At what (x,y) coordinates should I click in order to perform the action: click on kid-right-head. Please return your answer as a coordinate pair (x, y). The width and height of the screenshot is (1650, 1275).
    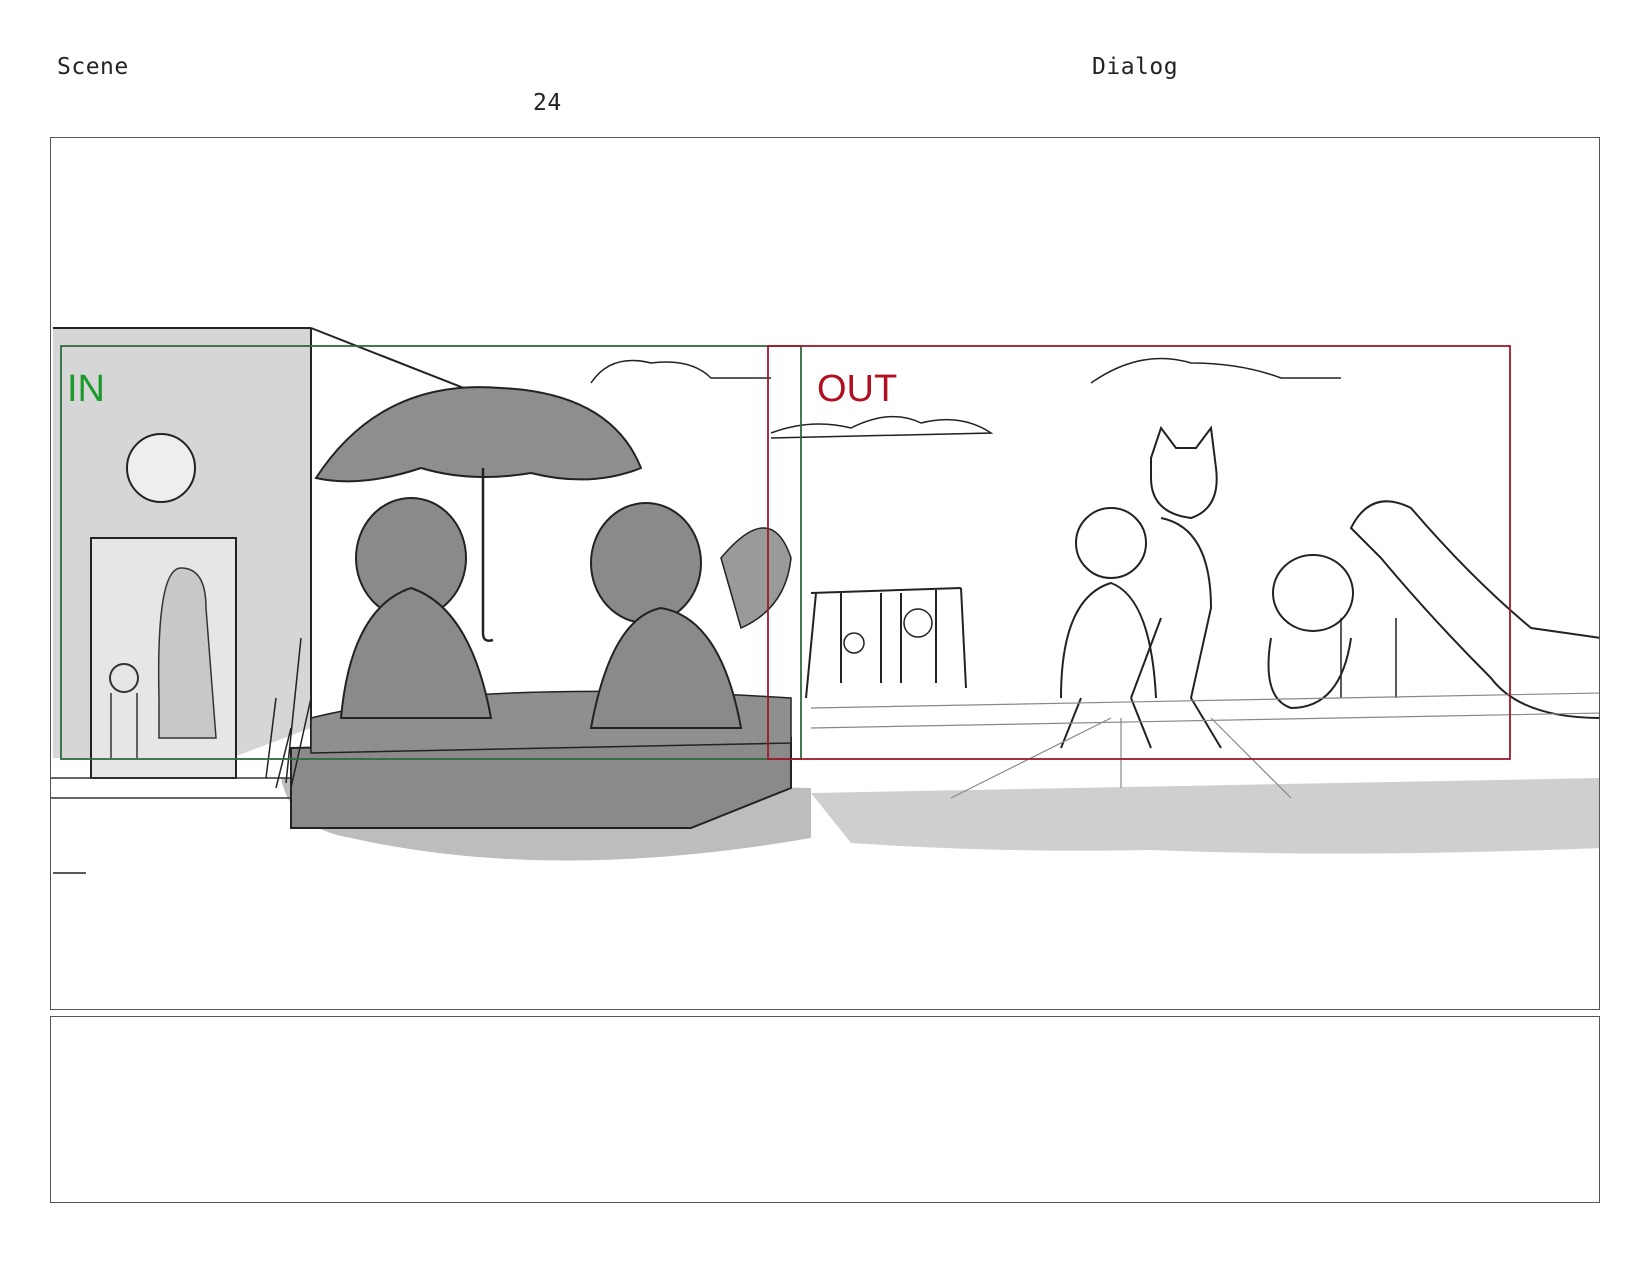
    Looking at the image, I should click on (646, 563).